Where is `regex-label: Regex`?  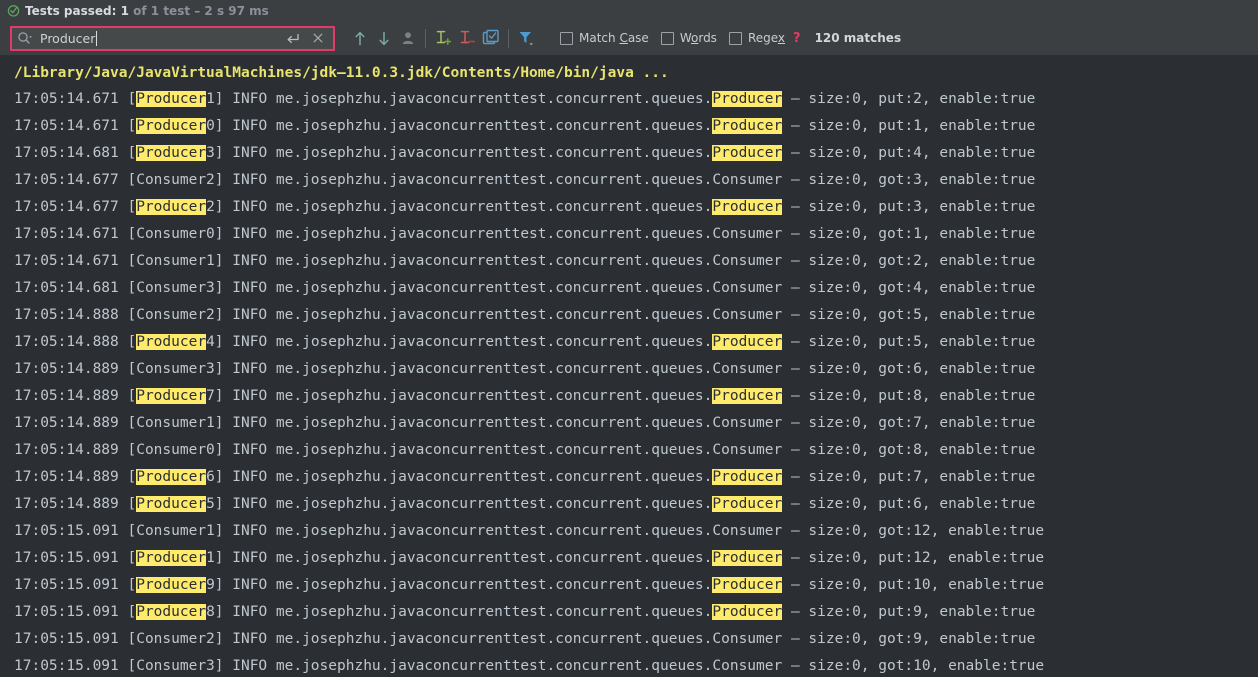 regex-label: Regex is located at coordinates (766, 38).